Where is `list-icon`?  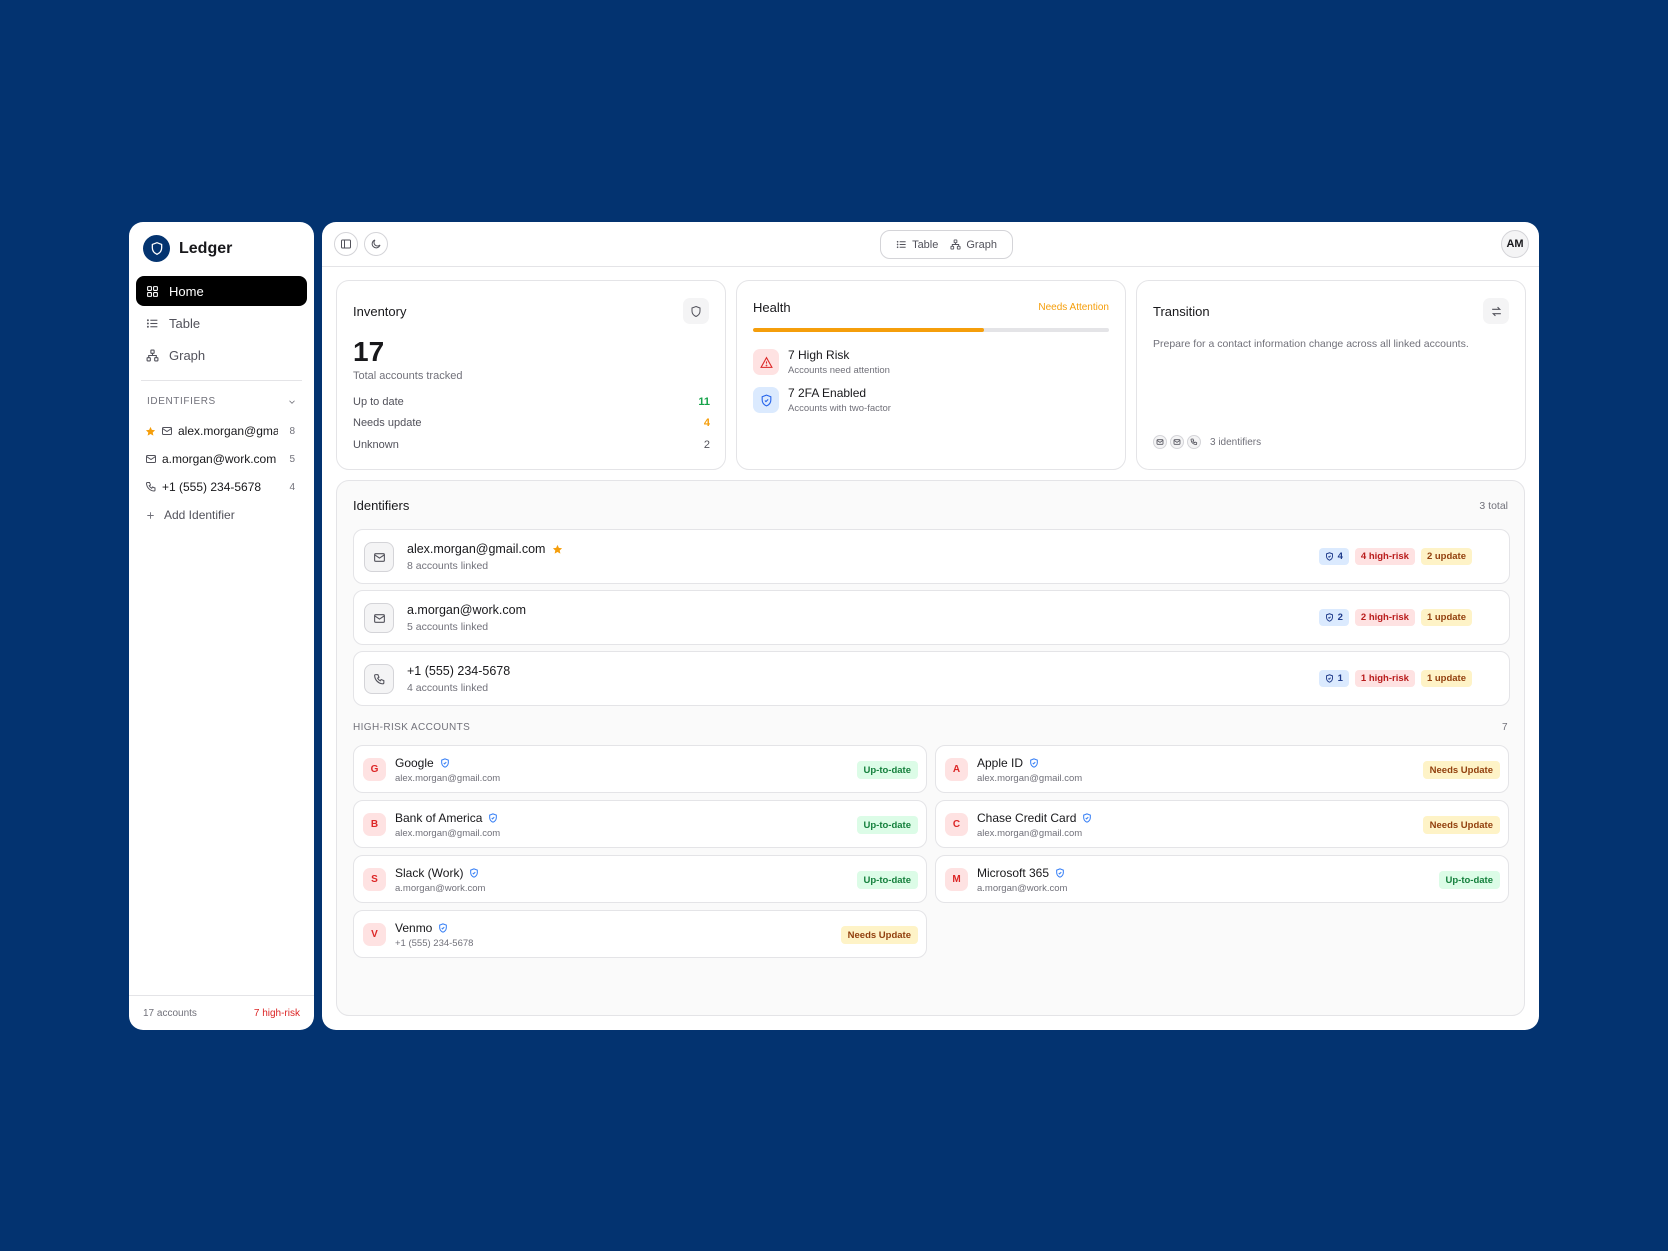
list-icon is located at coordinates (152, 323).